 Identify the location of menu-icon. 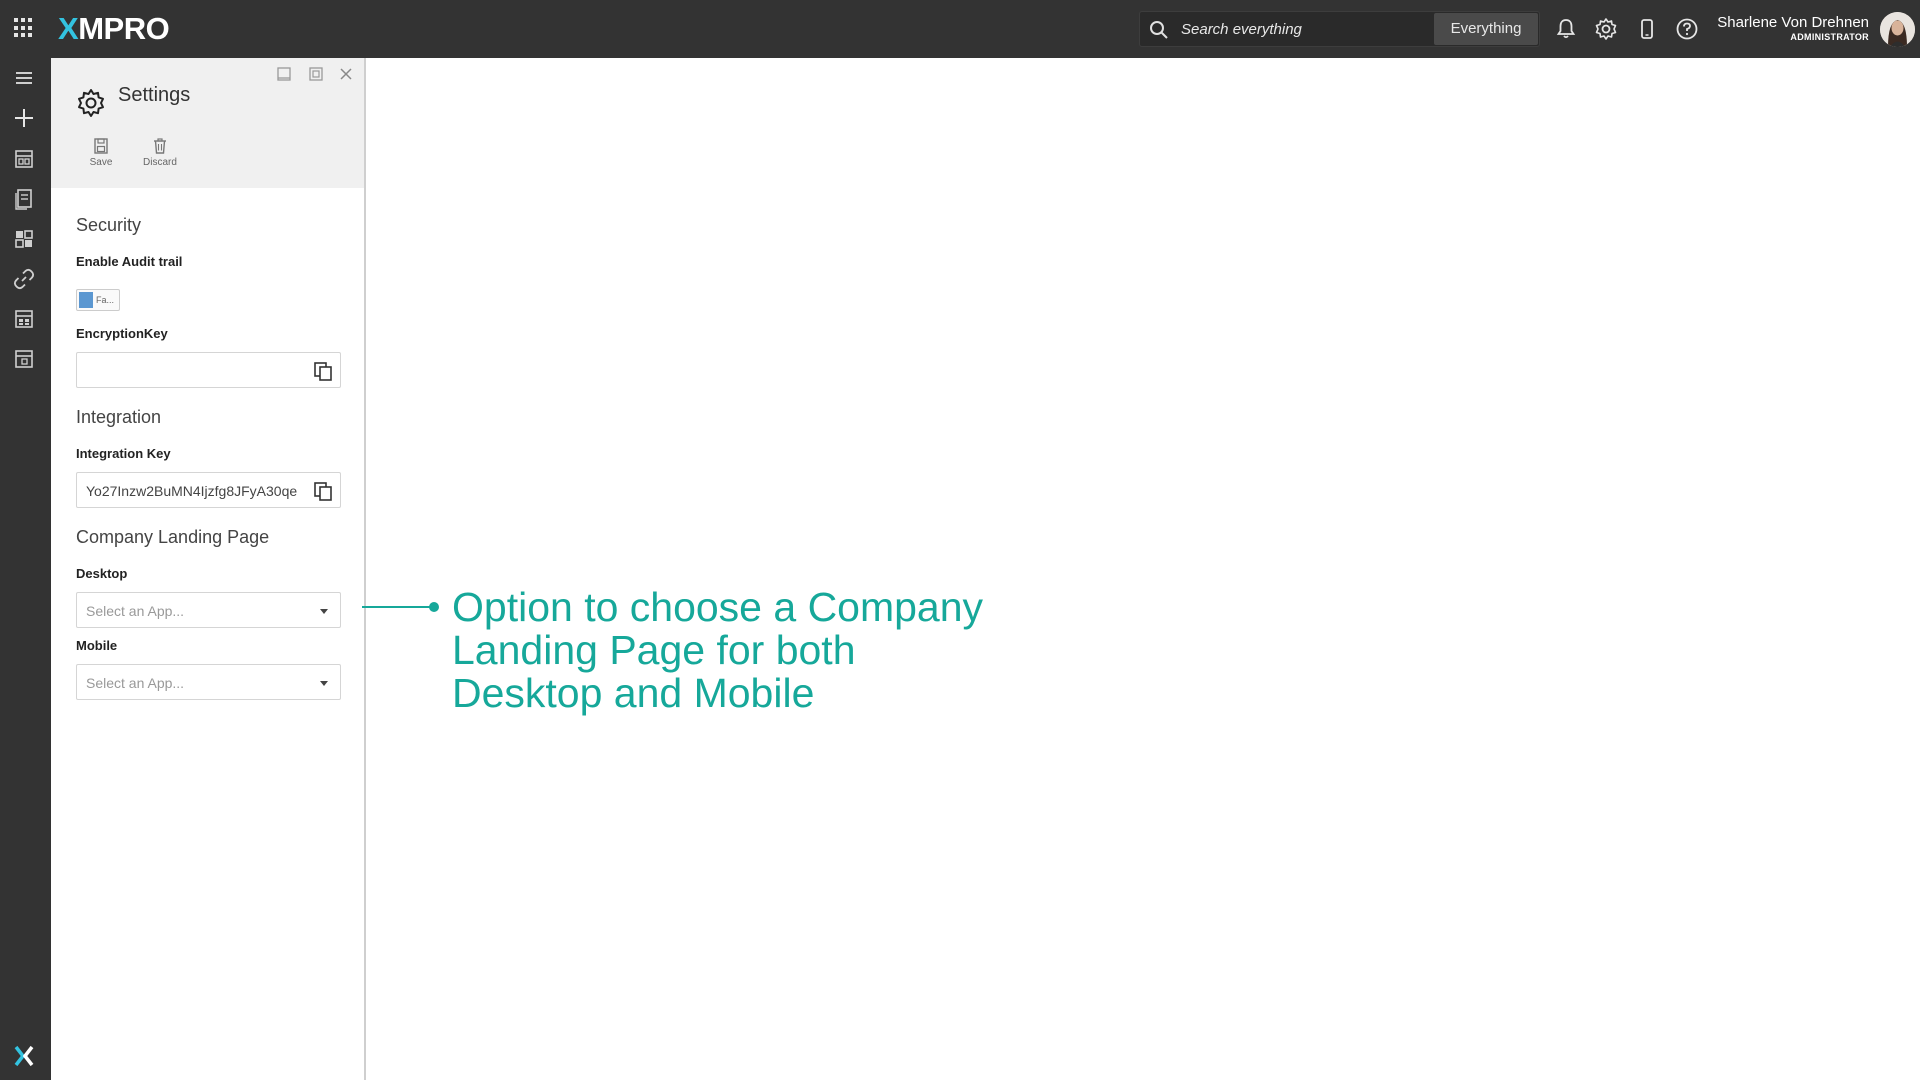
(24, 78).